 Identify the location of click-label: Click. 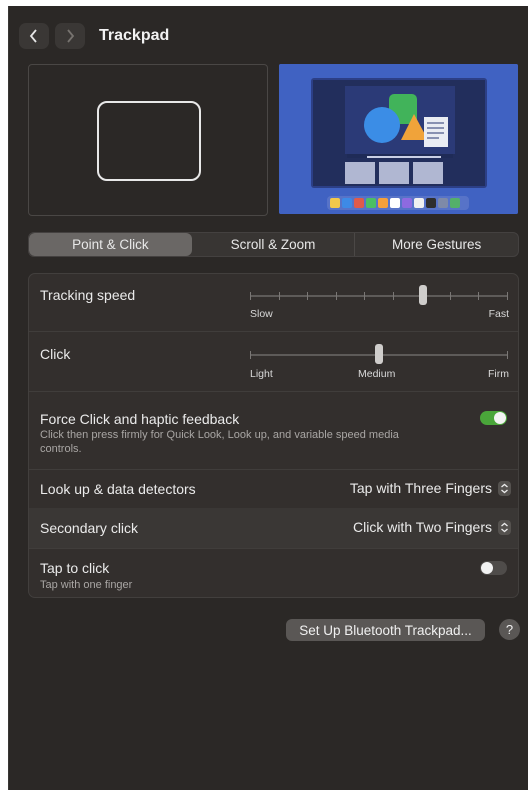
(55, 354).